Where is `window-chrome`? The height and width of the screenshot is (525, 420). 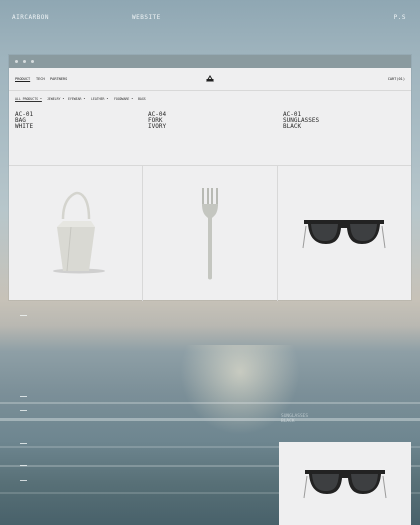 window-chrome is located at coordinates (210, 61).